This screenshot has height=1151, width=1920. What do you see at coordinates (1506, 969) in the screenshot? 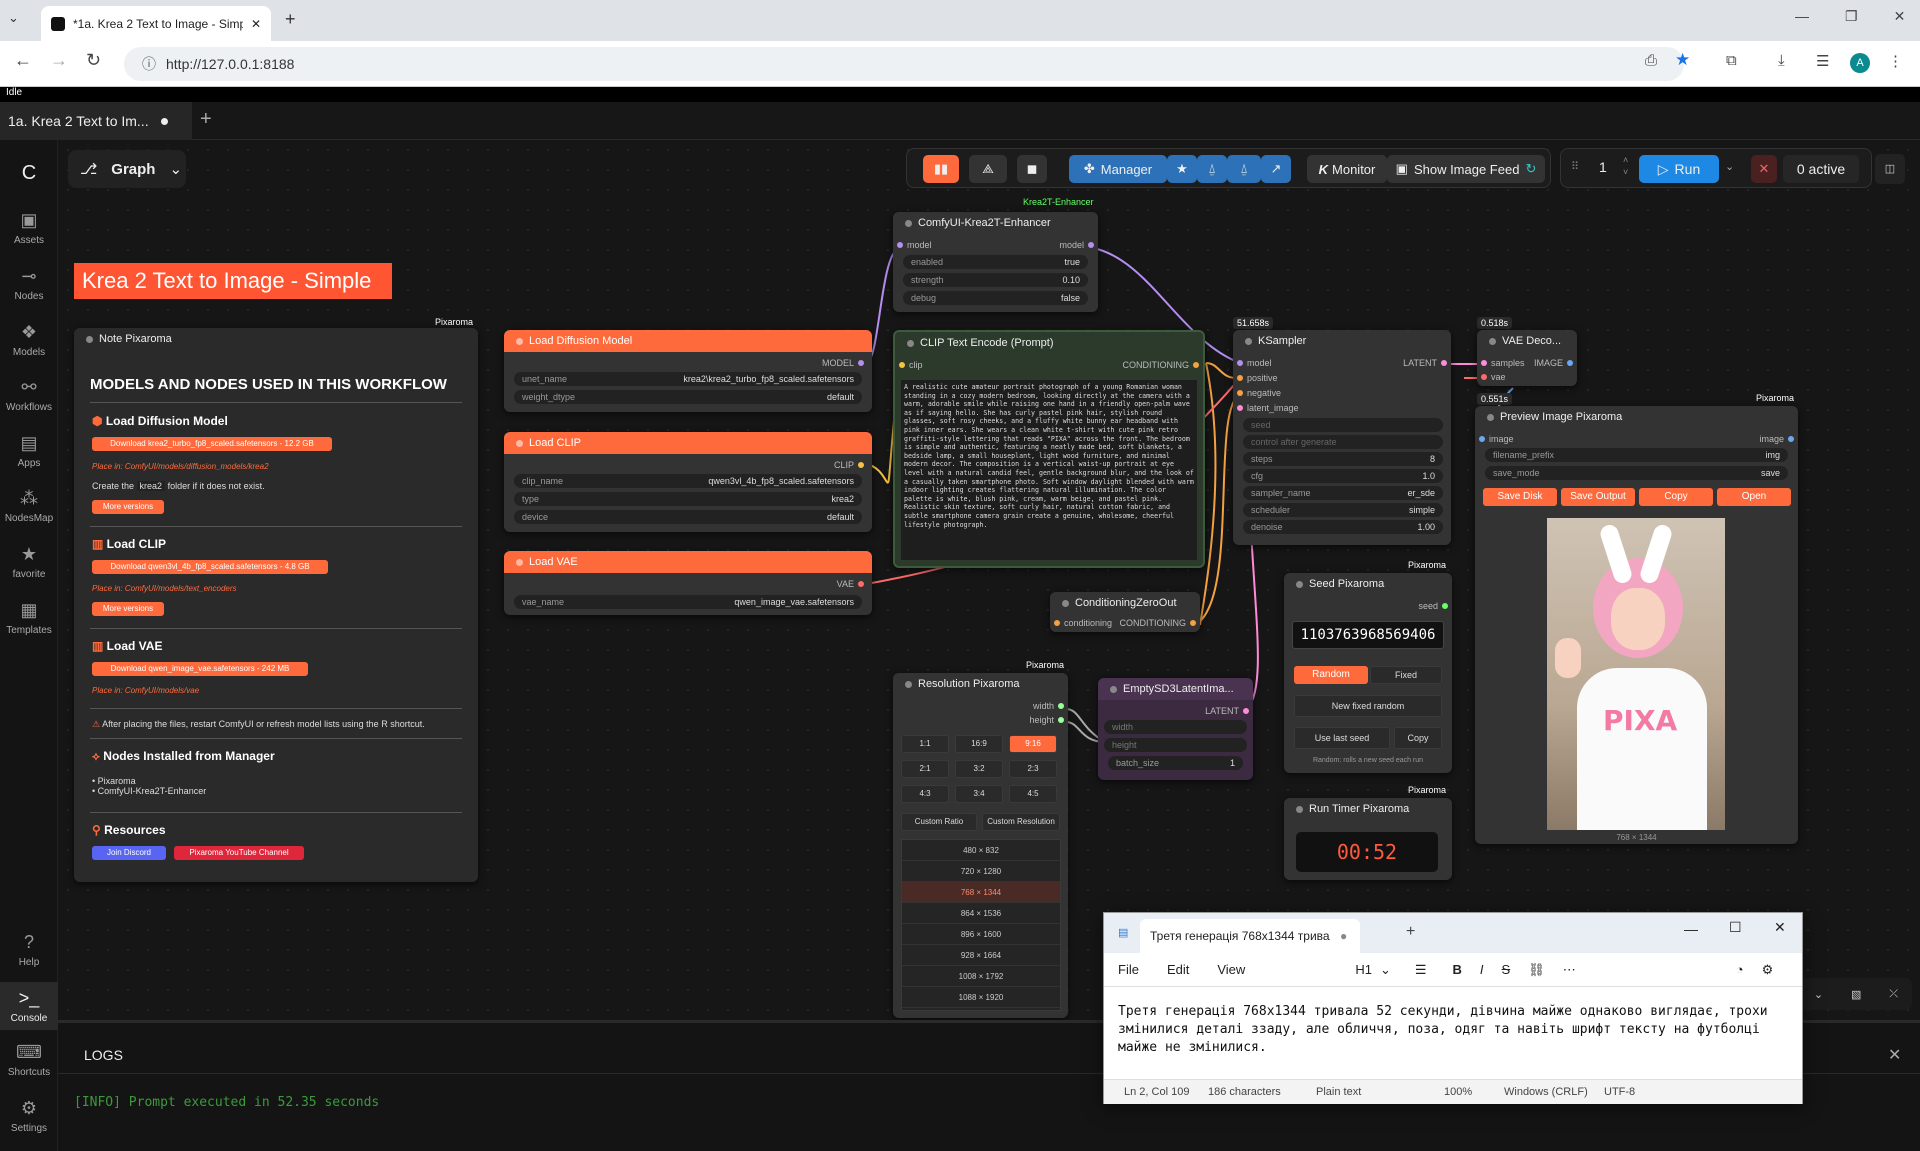
I see `strikethrough-icon: S` at bounding box center [1506, 969].